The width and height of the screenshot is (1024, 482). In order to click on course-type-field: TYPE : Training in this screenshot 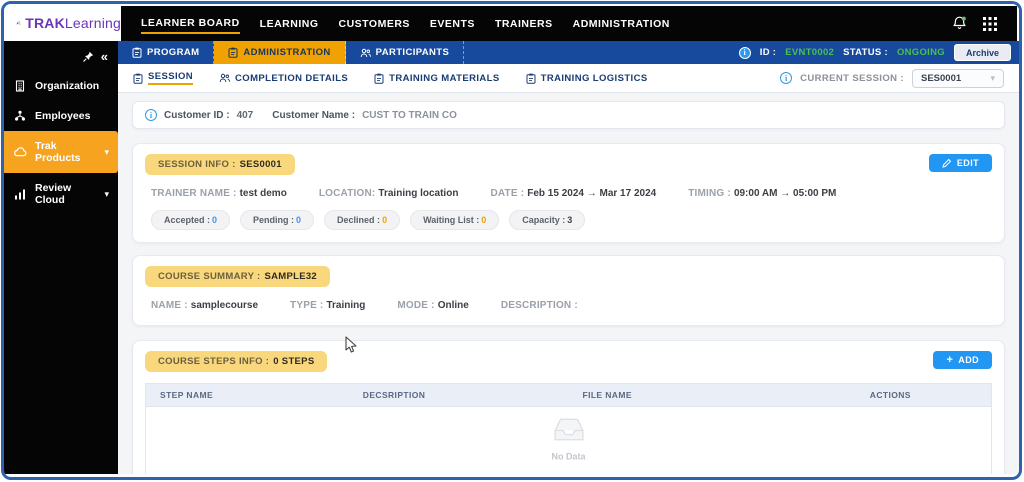, I will do `click(328, 305)`.